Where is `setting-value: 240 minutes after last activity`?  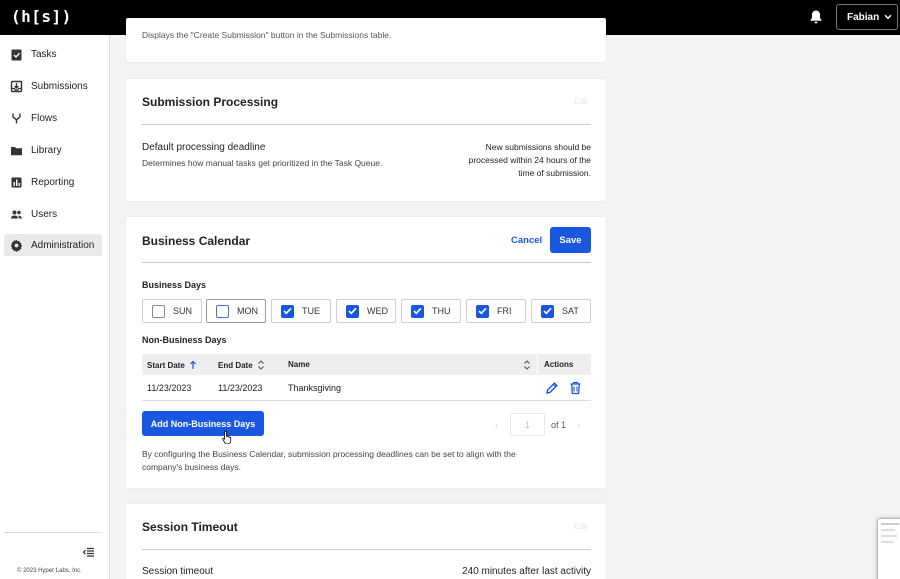 setting-value: 240 minutes after last activity is located at coordinates (526, 571).